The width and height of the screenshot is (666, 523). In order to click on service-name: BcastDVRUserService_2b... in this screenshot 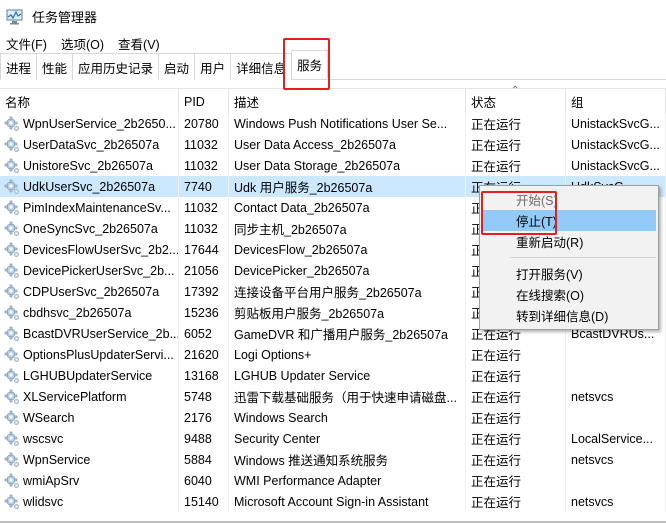, I will do `click(101, 333)`.